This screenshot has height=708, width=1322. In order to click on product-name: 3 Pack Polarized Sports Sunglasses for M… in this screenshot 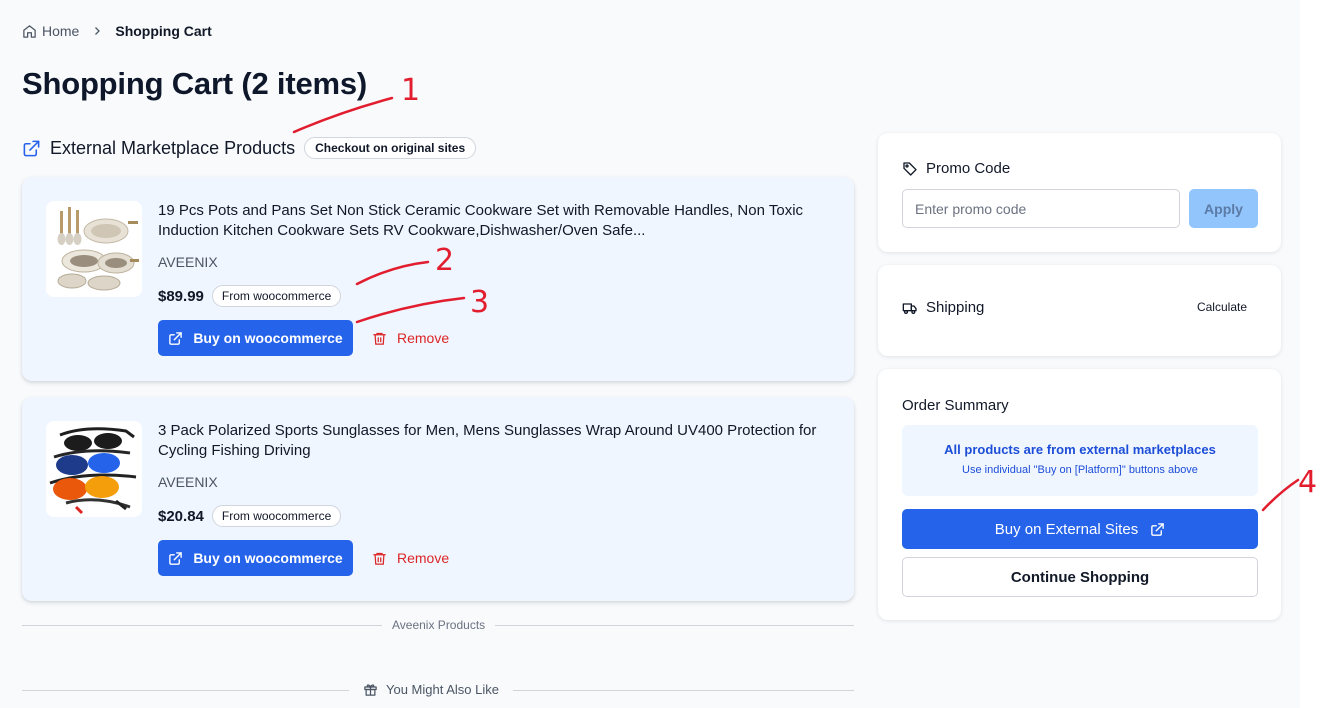, I will do `click(488, 441)`.